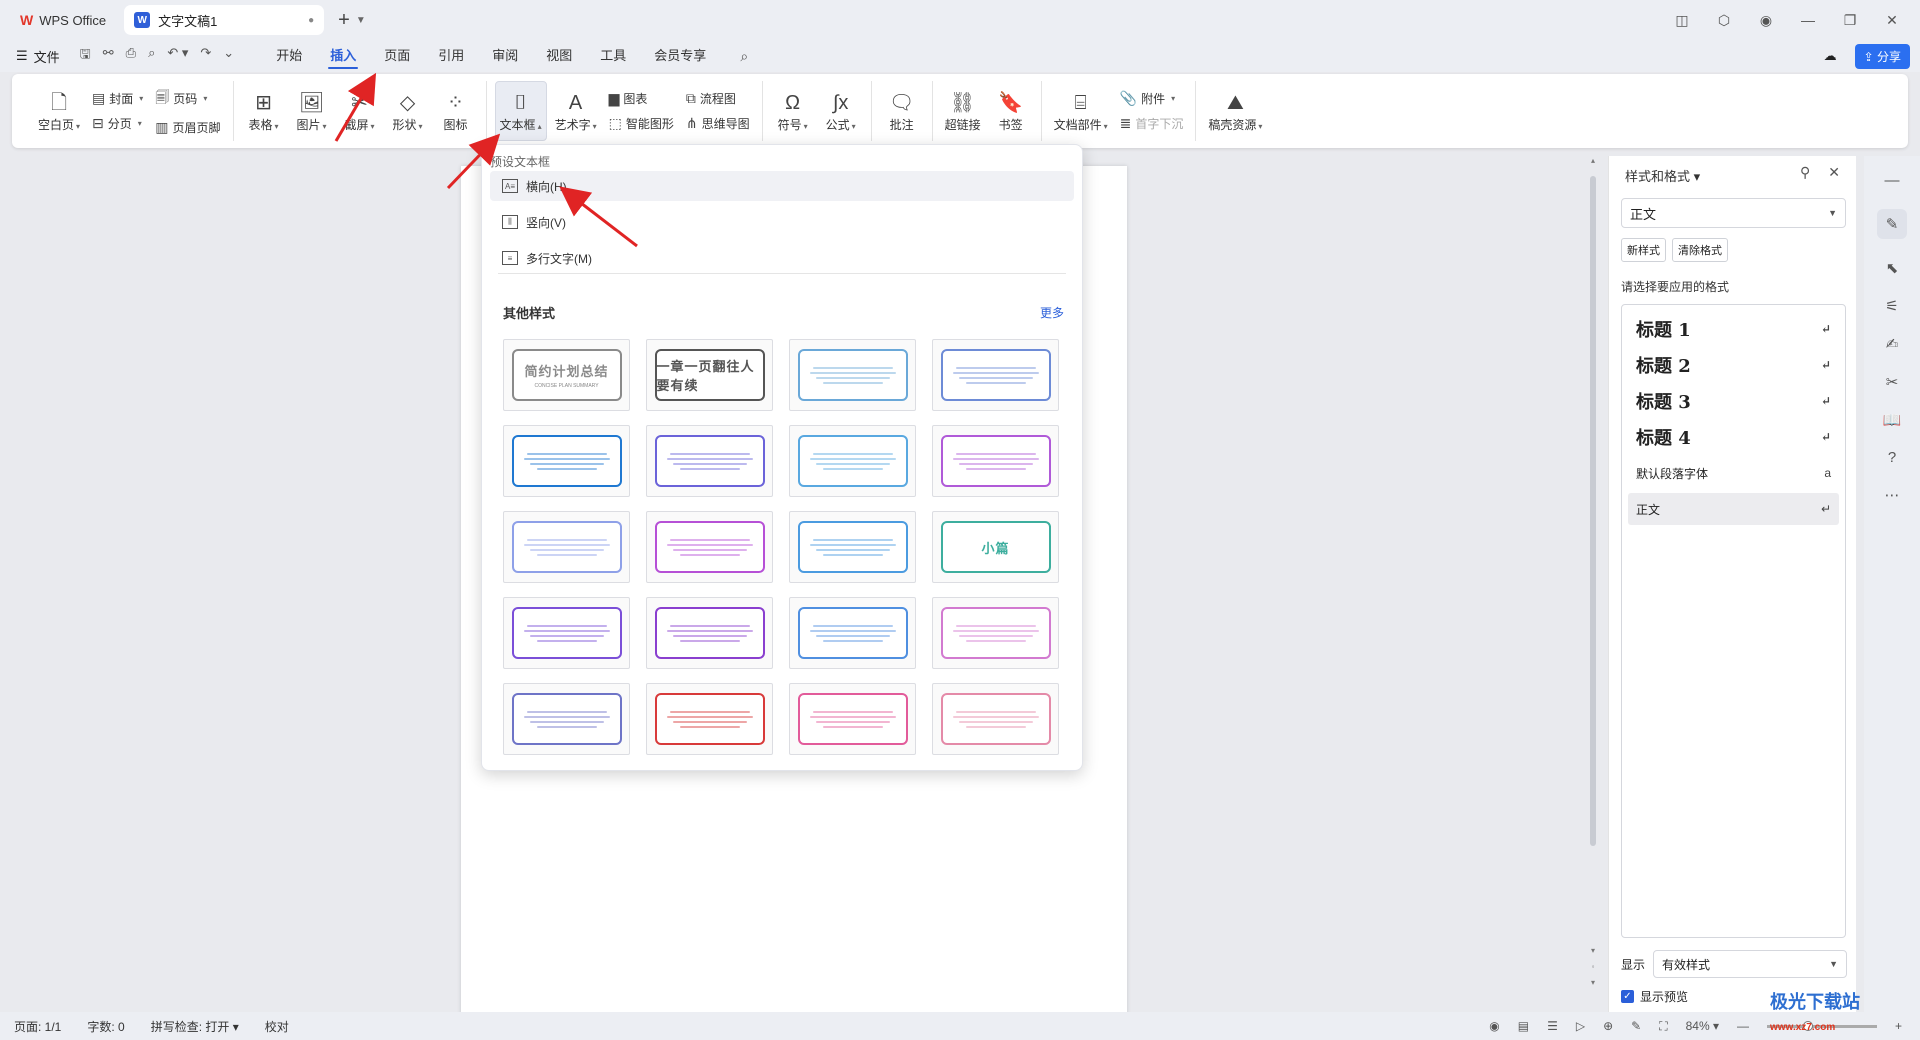 This screenshot has width=1920, height=1040. I want to click on hyperlink-button: ⛓ 超链接, so click(963, 111).